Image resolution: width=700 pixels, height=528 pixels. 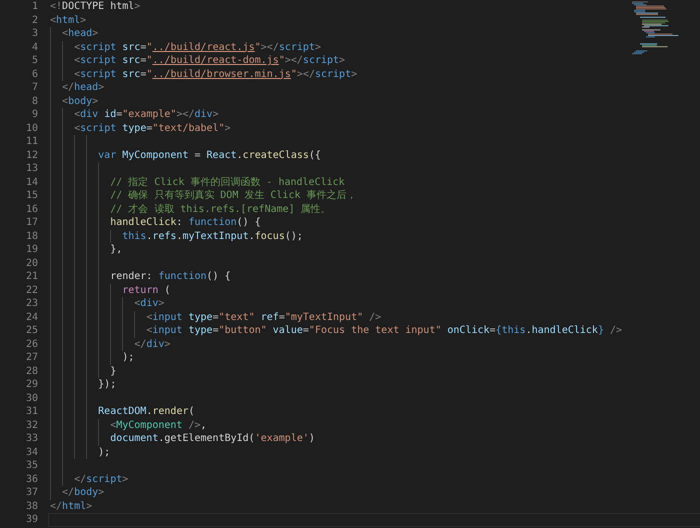 I want to click on line-number: 37, so click(x=31, y=493).